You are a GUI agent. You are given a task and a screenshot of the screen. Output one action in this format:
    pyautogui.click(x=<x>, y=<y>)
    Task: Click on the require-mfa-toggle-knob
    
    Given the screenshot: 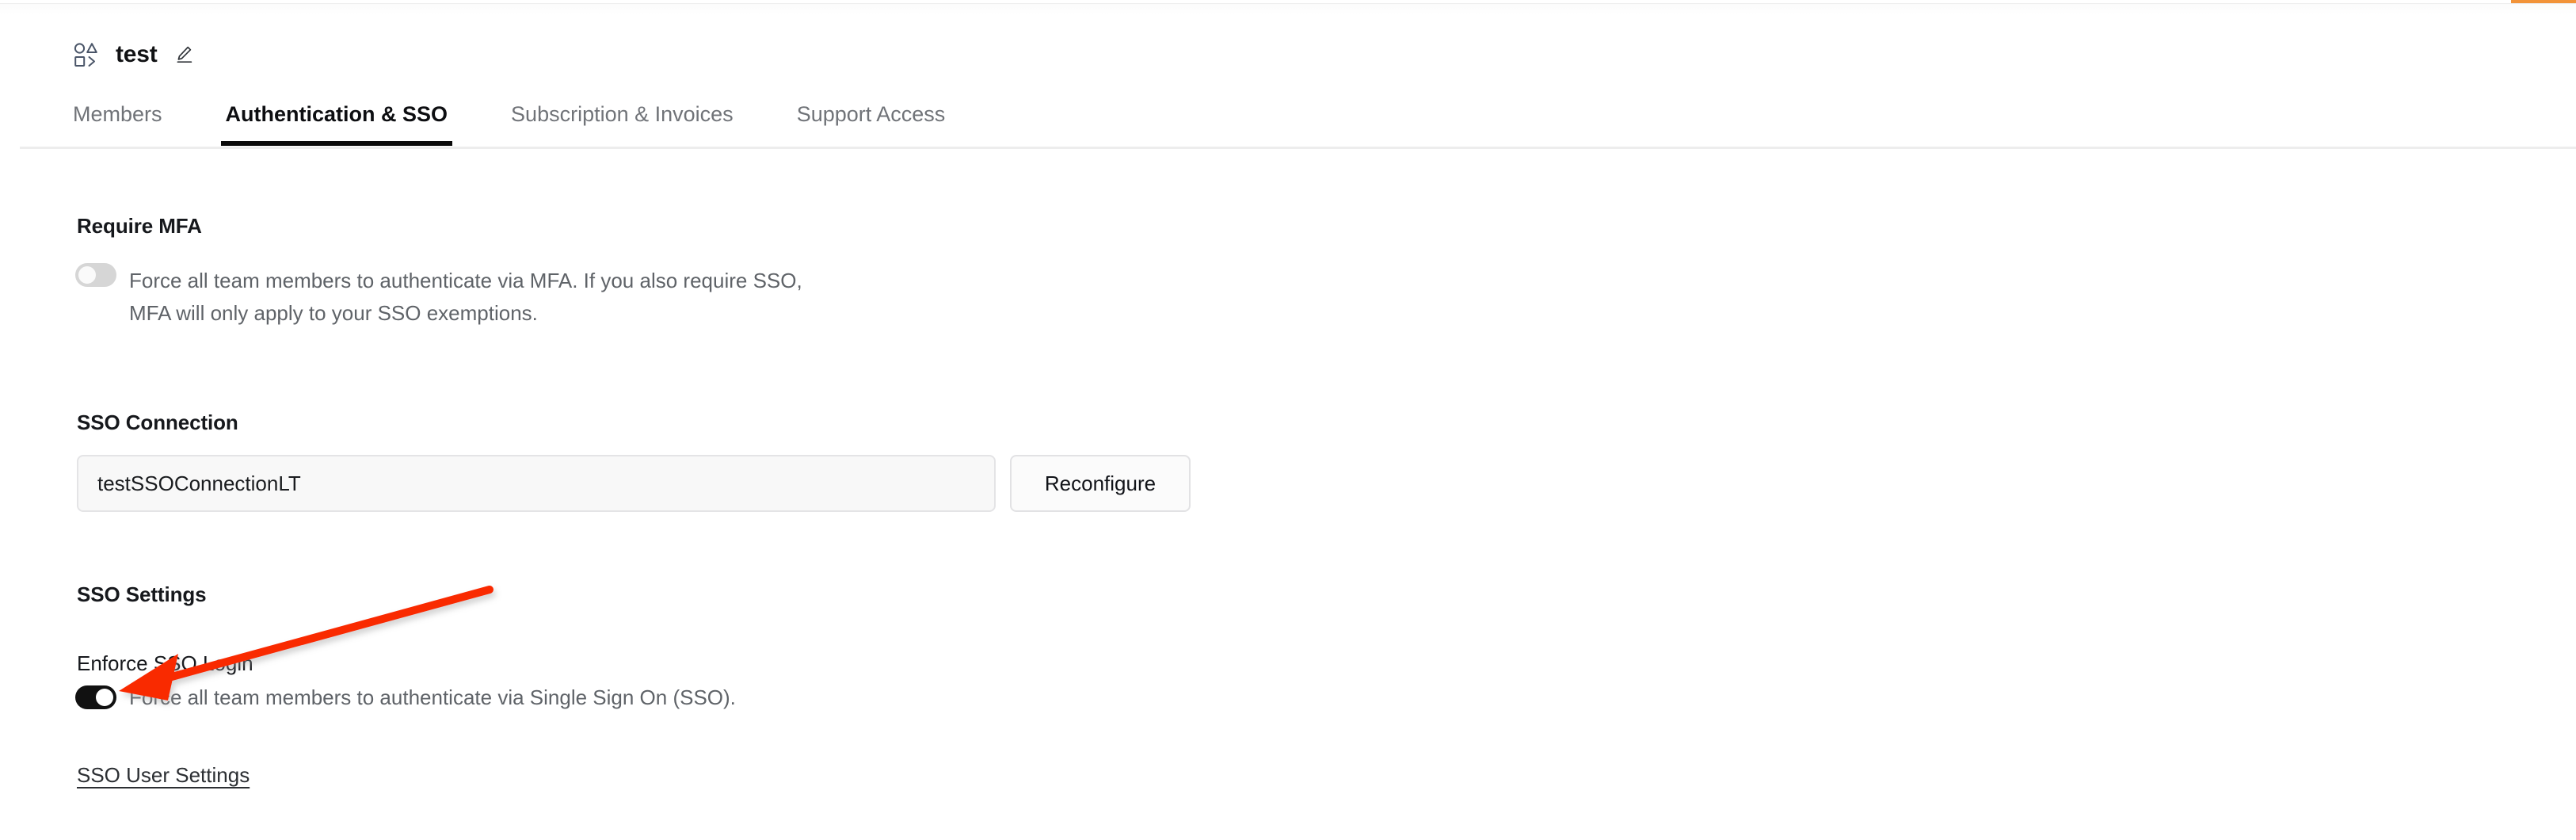 What is the action you would take?
    pyautogui.click(x=87, y=275)
    